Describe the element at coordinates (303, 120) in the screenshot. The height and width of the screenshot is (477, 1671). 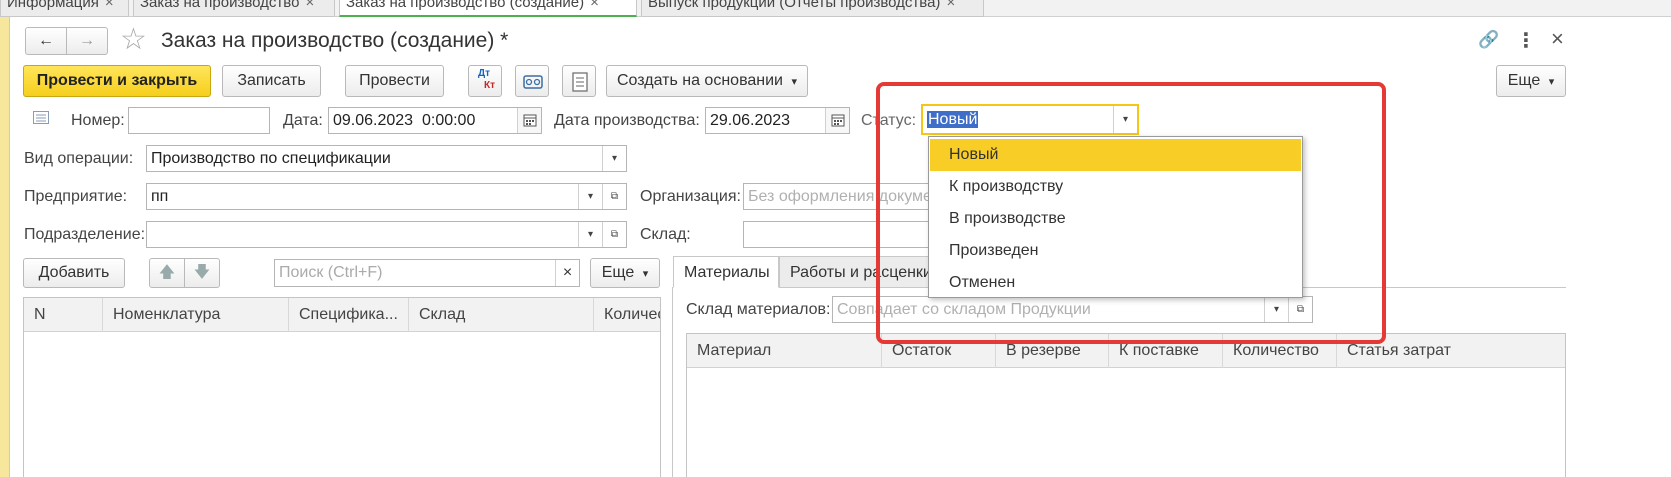
I see `date-label: Дата:` at that location.